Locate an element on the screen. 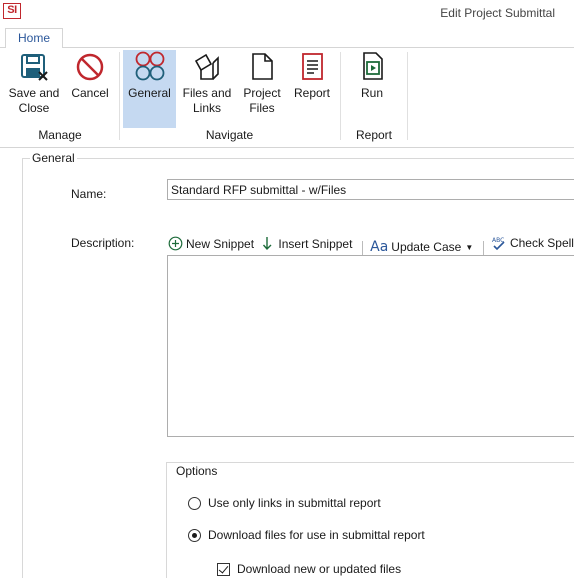 Image resolution: width=574 pixels, height=578 pixels. group-label-report: Report is located at coordinates (374, 135).